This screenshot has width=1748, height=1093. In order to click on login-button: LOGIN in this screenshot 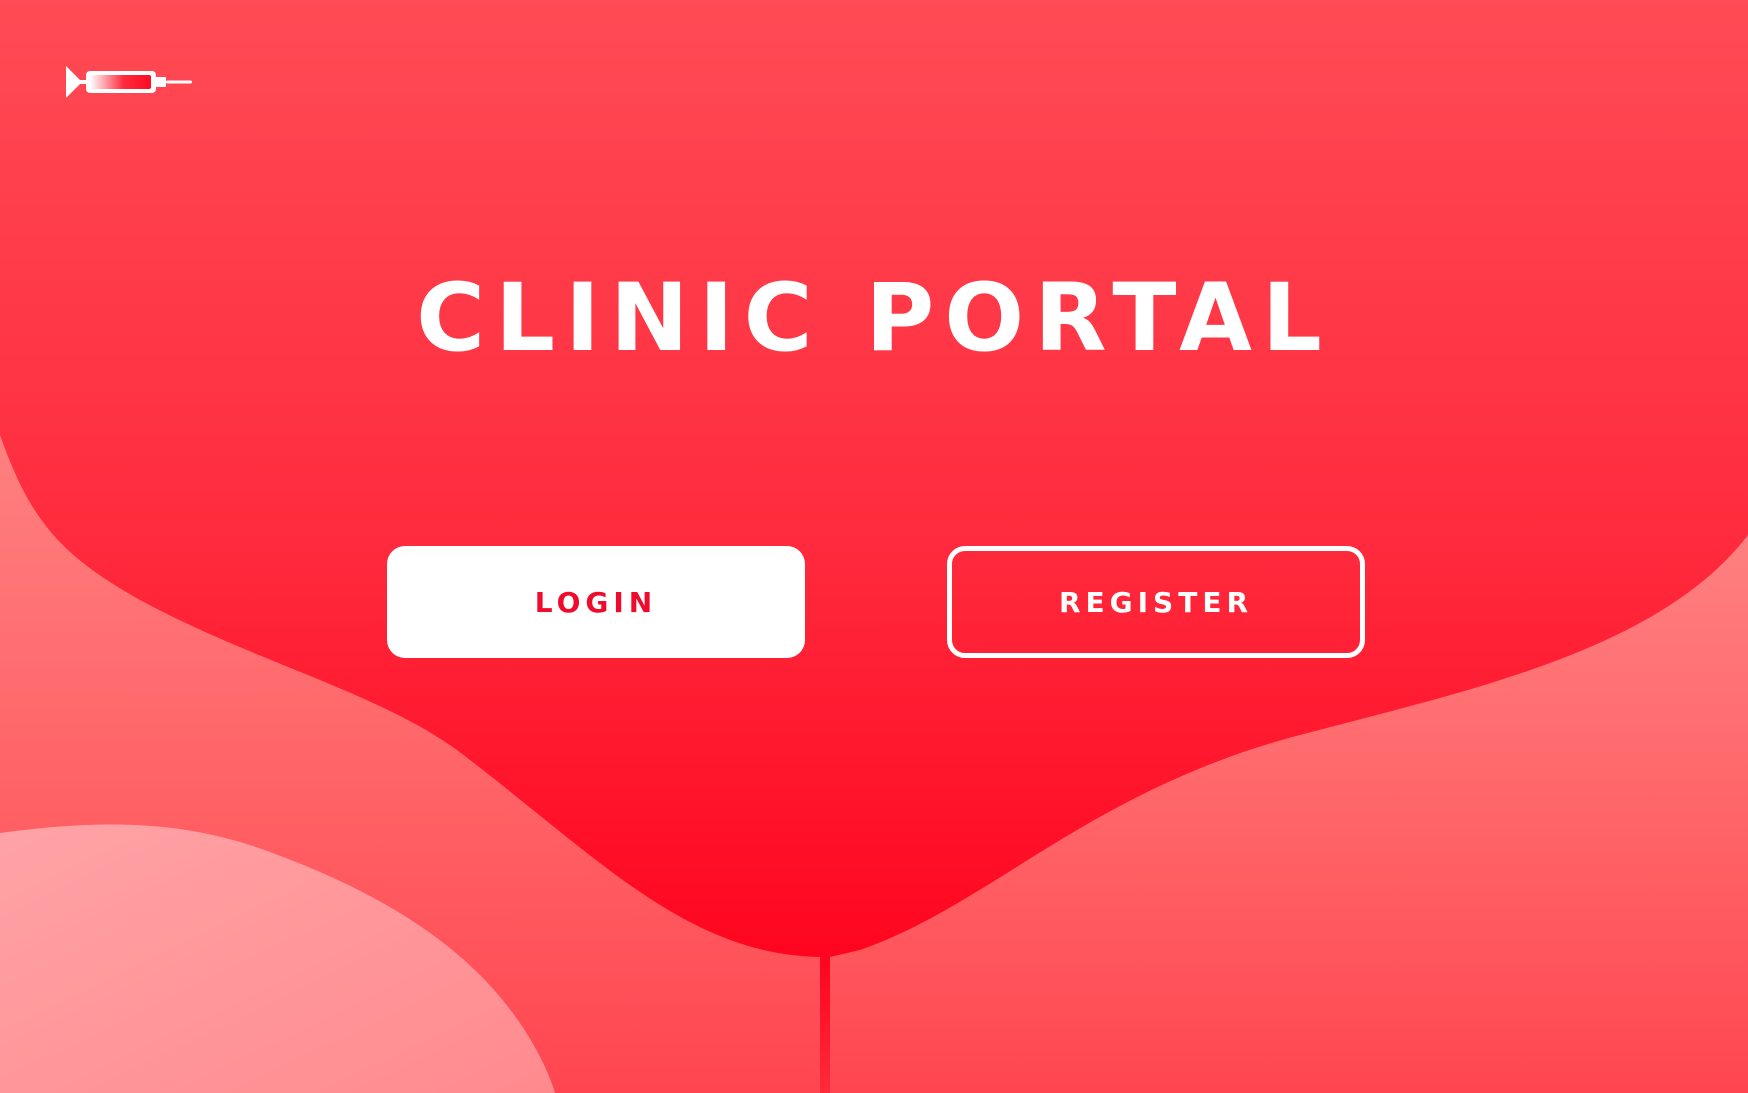, I will do `click(596, 602)`.